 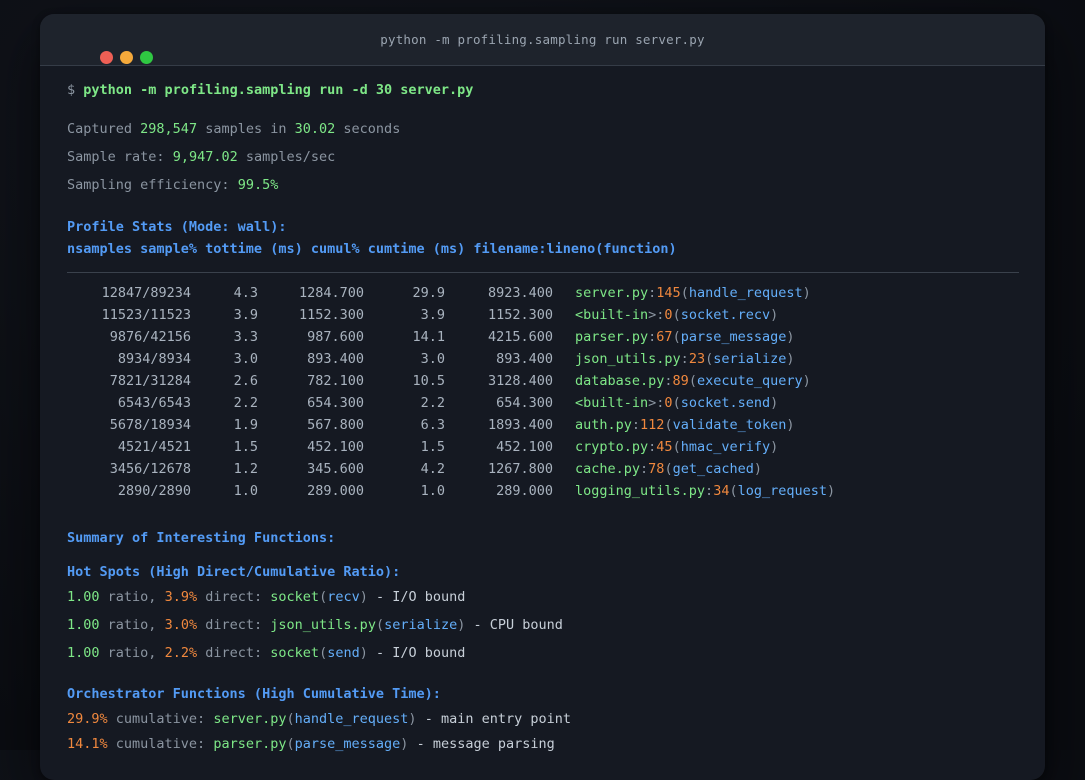 What do you see at coordinates (150, 425) in the screenshot?
I see `cell-nsamples: 5678/18934` at bounding box center [150, 425].